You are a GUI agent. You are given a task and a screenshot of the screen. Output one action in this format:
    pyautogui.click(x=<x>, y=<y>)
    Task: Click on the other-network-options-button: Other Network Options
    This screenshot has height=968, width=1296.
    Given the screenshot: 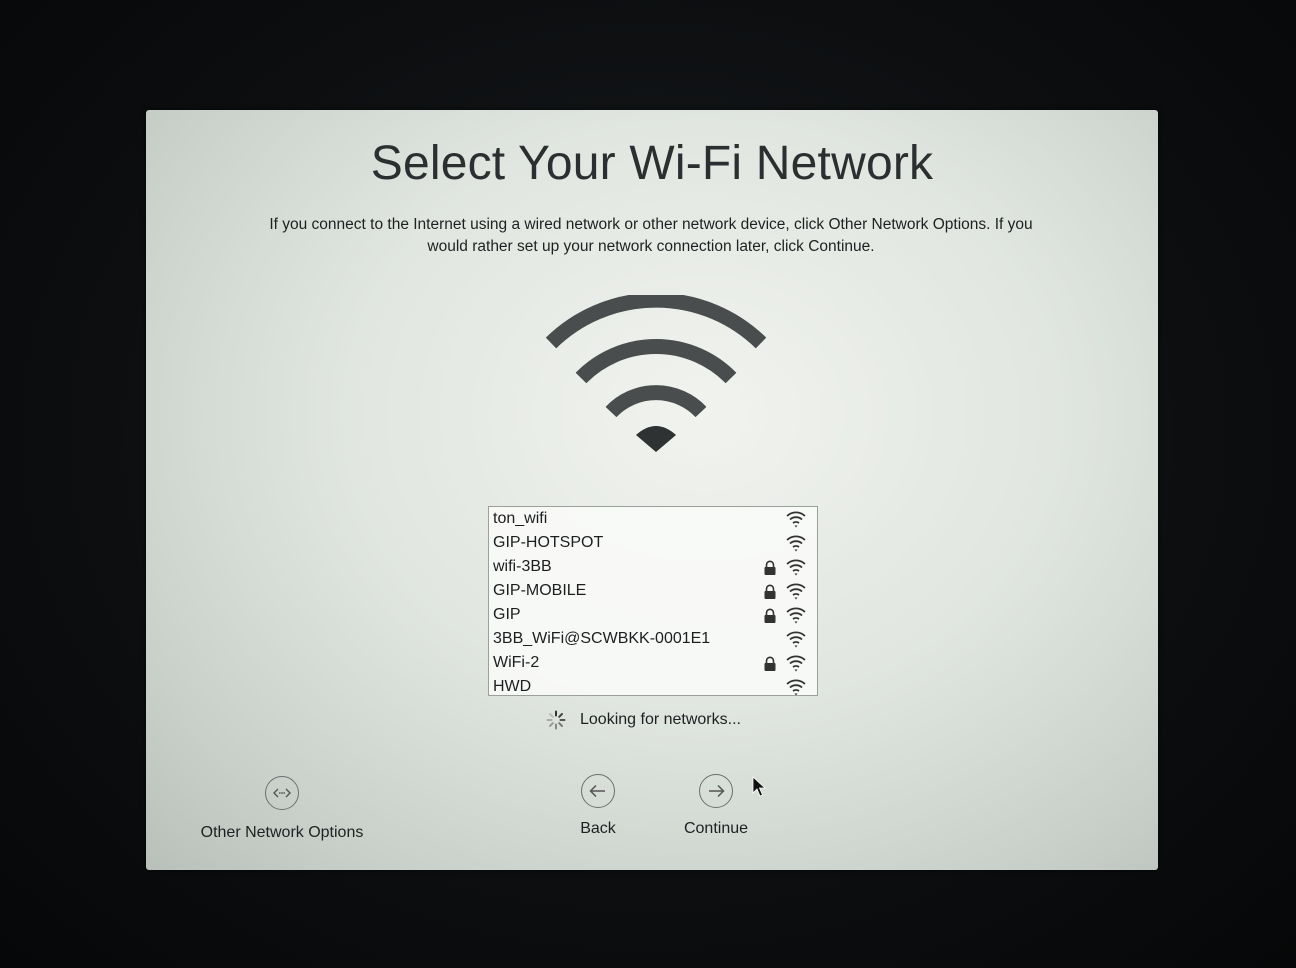 What is the action you would take?
    pyautogui.click(x=282, y=809)
    